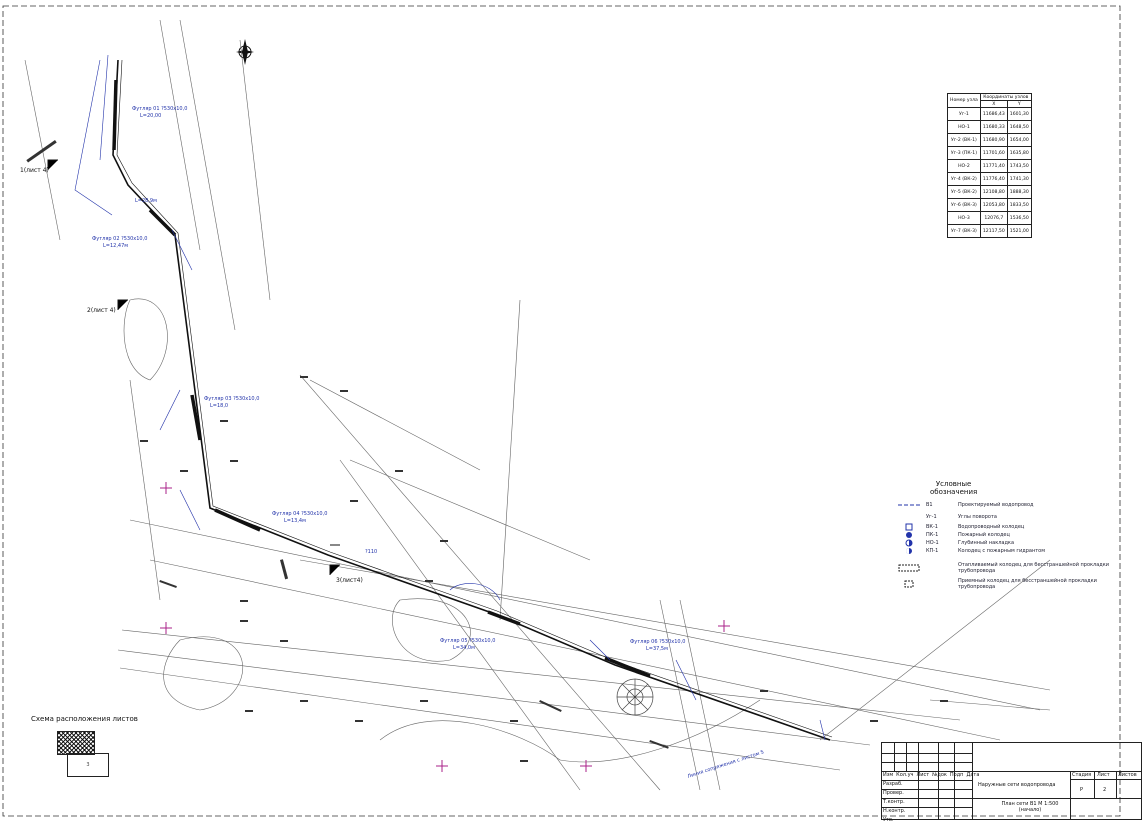 This screenshot has height=826, width=1144. I want to click on stamp-column-label: Изм, so click(888, 775).